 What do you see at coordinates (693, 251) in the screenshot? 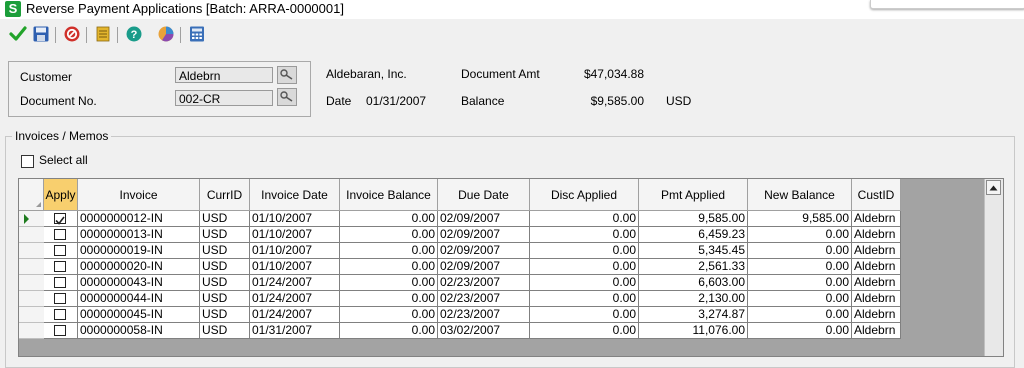
I see `cell-pmt-applied: 5,345.45` at bounding box center [693, 251].